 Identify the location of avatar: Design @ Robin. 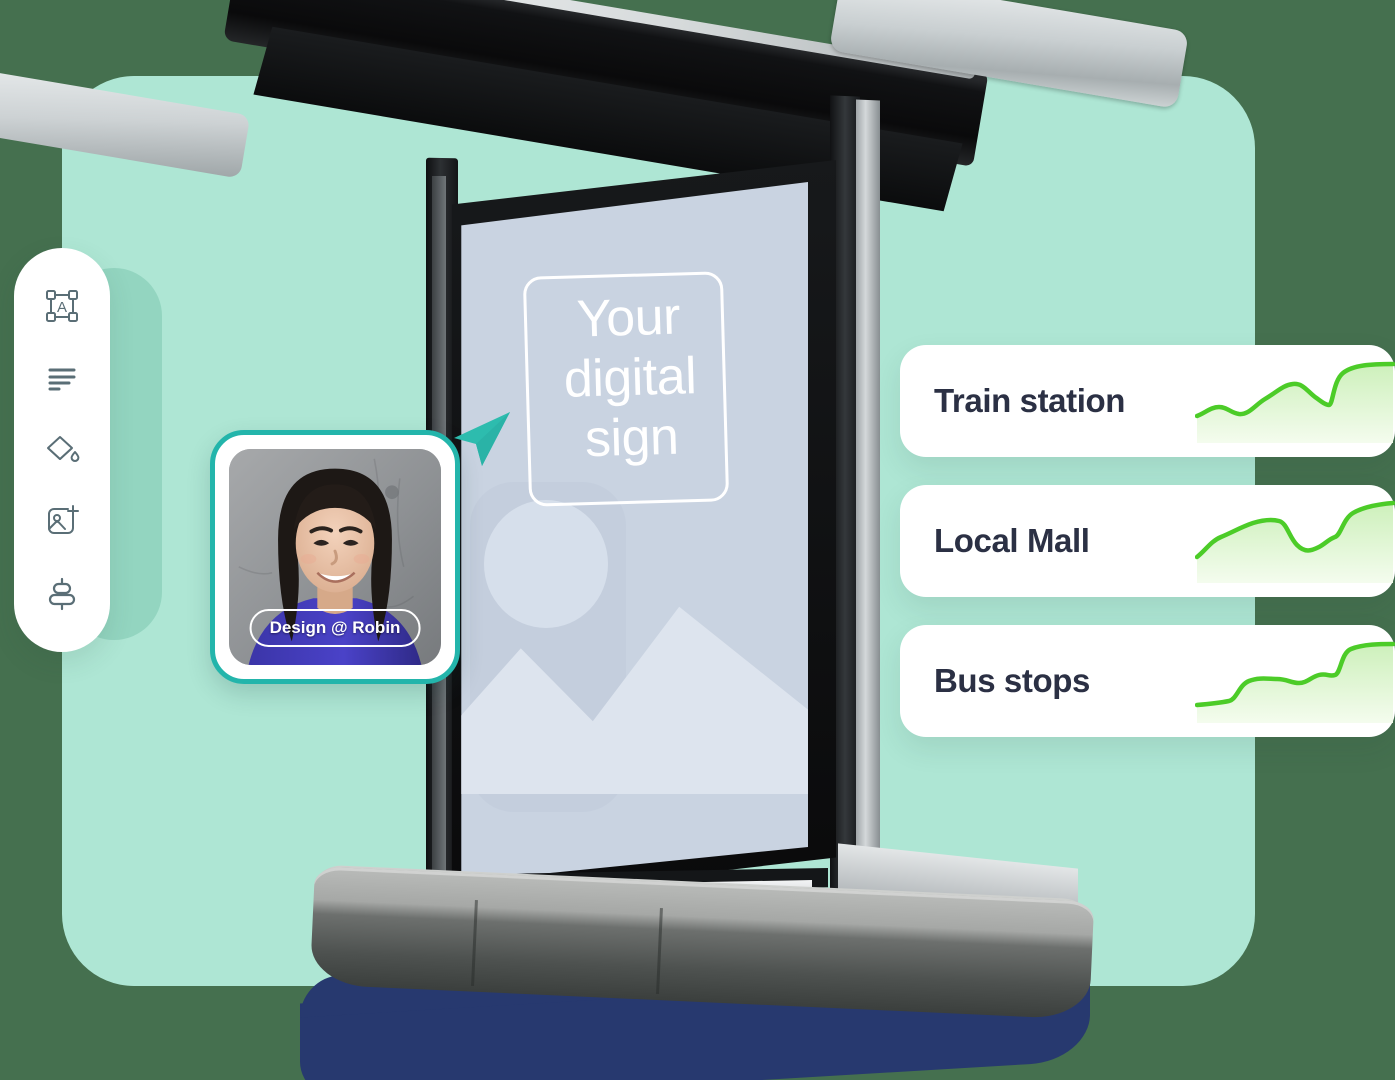
(335, 557).